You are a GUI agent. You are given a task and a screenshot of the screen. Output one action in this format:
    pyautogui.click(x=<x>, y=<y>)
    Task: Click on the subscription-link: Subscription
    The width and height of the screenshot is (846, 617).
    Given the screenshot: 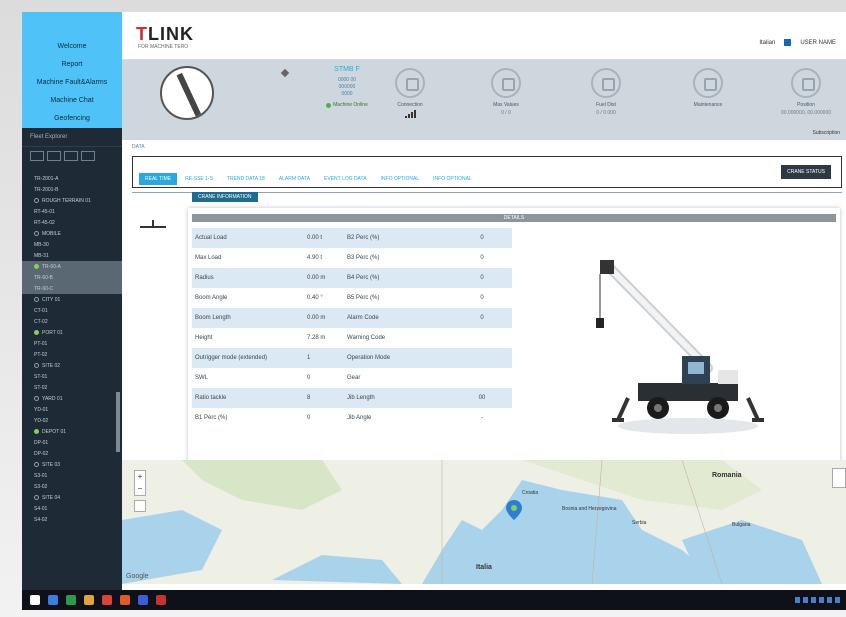 What is the action you would take?
    pyautogui.click(x=826, y=133)
    